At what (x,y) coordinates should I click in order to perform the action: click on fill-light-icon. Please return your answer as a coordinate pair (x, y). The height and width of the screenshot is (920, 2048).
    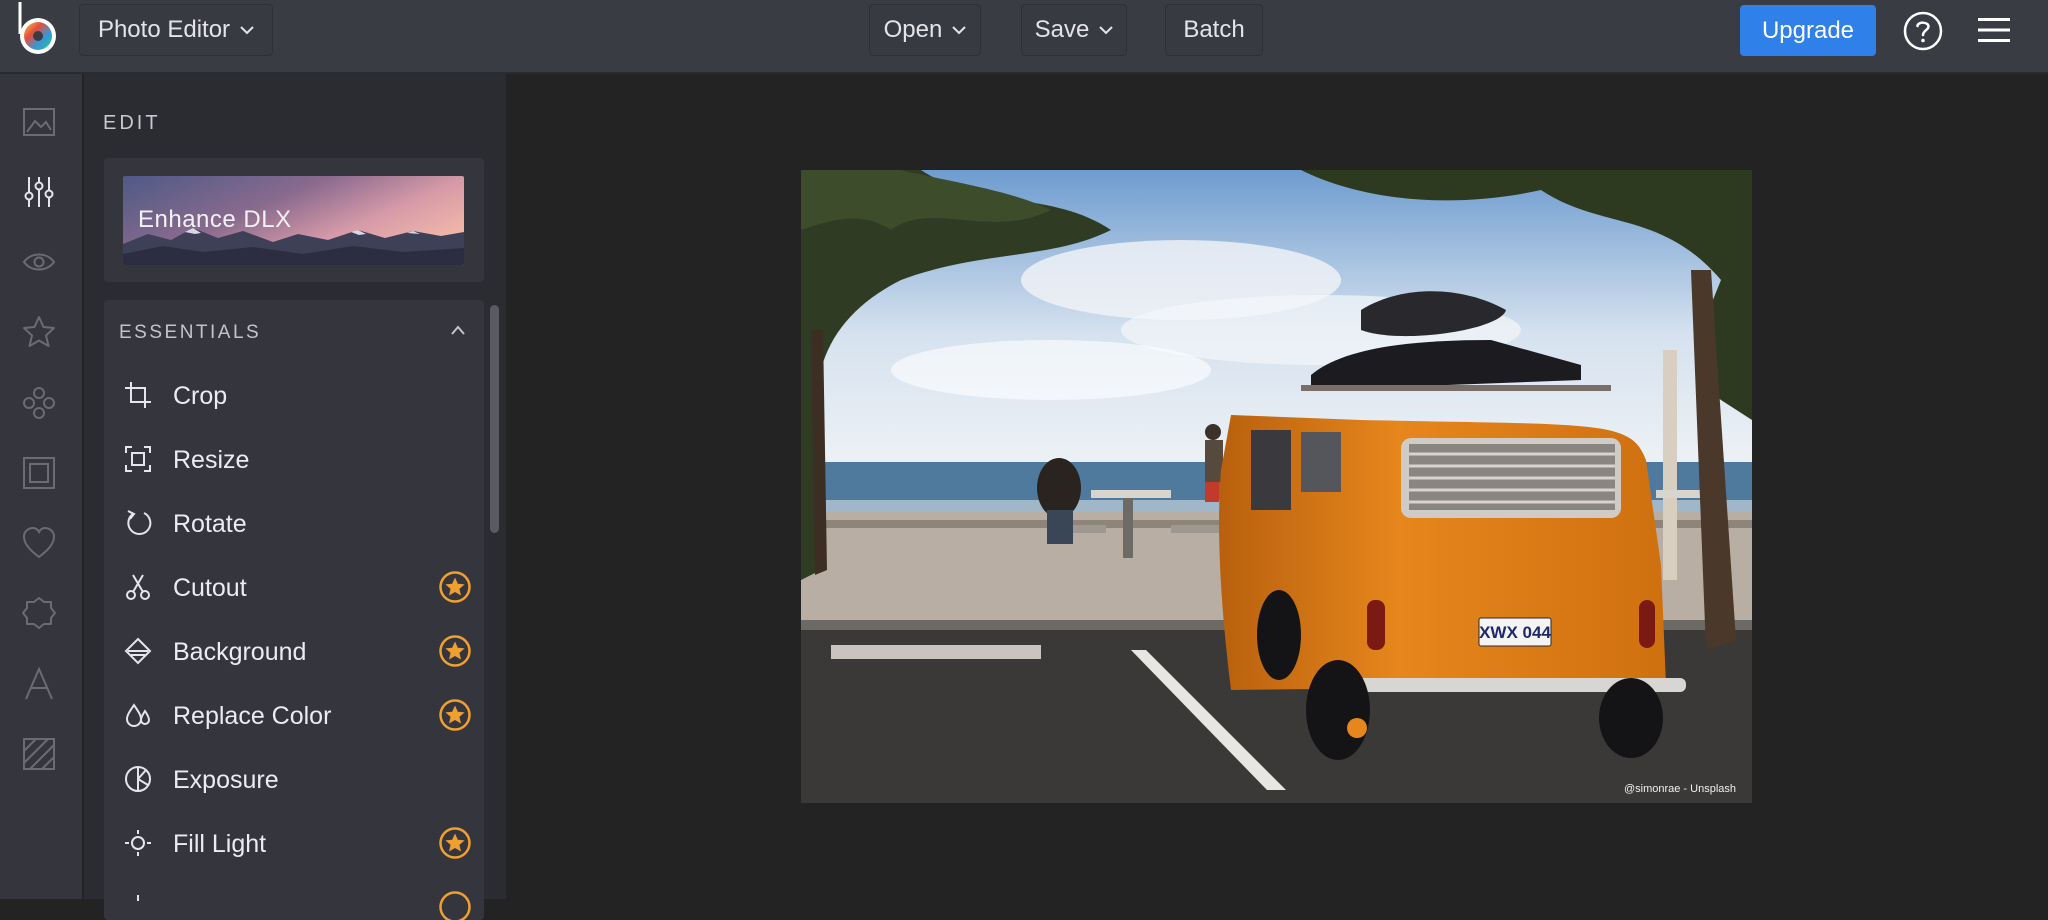
    Looking at the image, I should click on (138, 843).